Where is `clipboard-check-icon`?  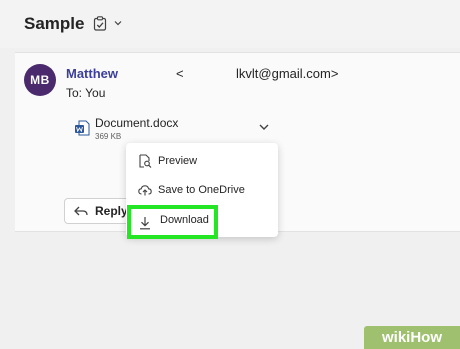 clipboard-check-icon is located at coordinates (100, 23).